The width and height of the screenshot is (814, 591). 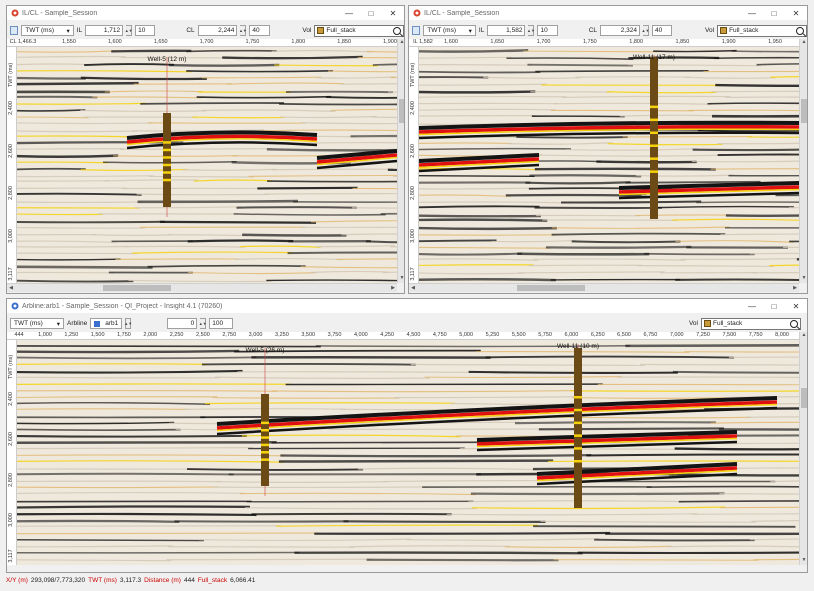 What do you see at coordinates (203, 323) in the screenshot?
I see `start-spinner: ▲▼` at bounding box center [203, 323].